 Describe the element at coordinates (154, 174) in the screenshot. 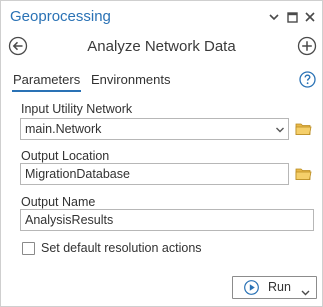

I see `output-location-input: MigrationDatabase` at that location.